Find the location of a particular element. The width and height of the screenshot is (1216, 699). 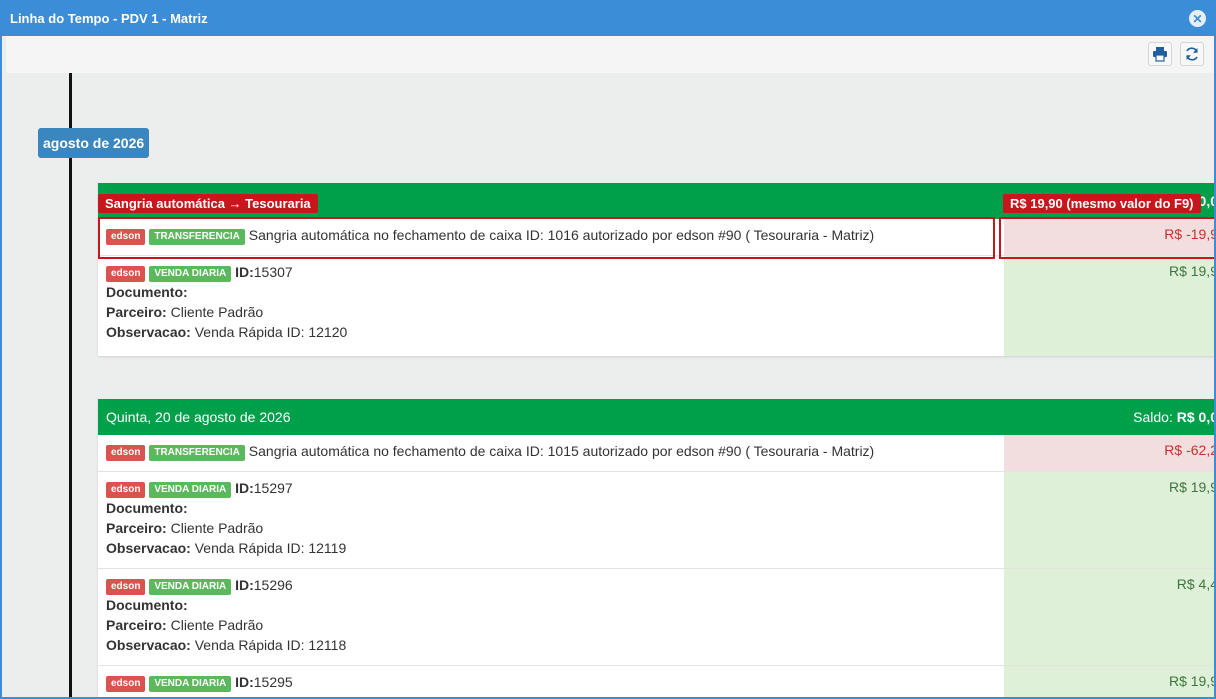

observacao-value: Venda Rápida ID: 12120 is located at coordinates (271, 332).